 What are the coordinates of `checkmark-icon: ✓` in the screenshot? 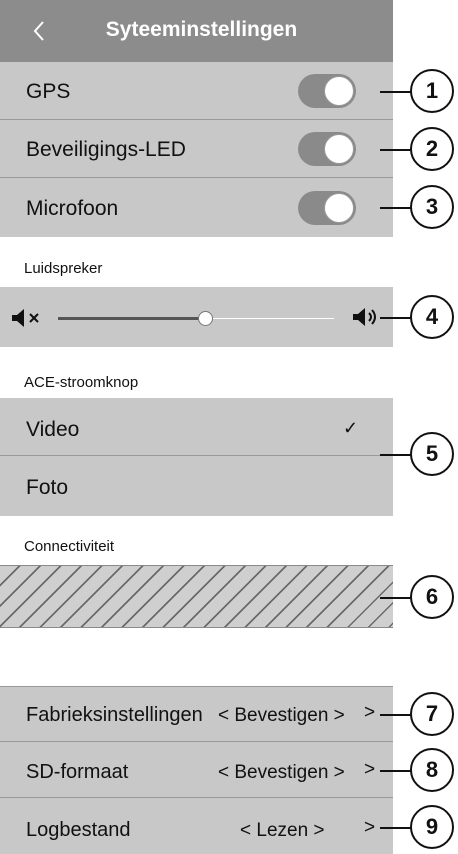 It's located at (351, 428).